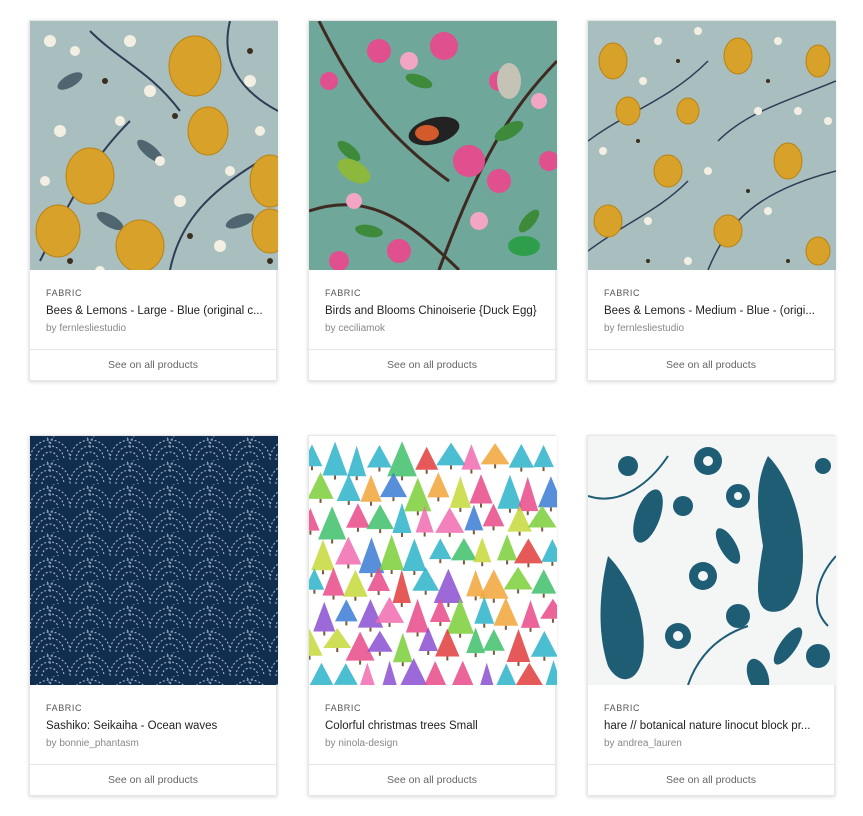  What do you see at coordinates (434, 743) in the screenshot?
I see `product-designer-line: by ninola-design` at bounding box center [434, 743].